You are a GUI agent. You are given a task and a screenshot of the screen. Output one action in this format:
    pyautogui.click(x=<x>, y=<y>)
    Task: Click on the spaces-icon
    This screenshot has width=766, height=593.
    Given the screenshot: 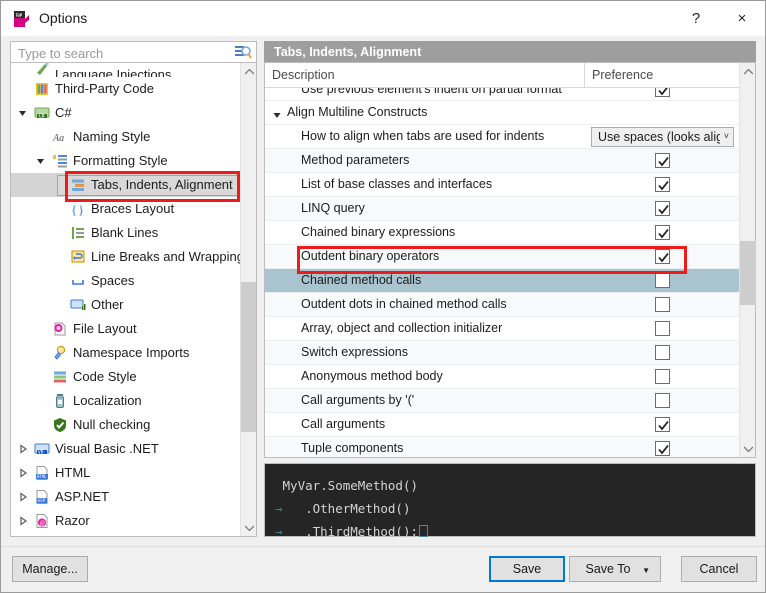 What is the action you would take?
    pyautogui.click(x=78, y=281)
    